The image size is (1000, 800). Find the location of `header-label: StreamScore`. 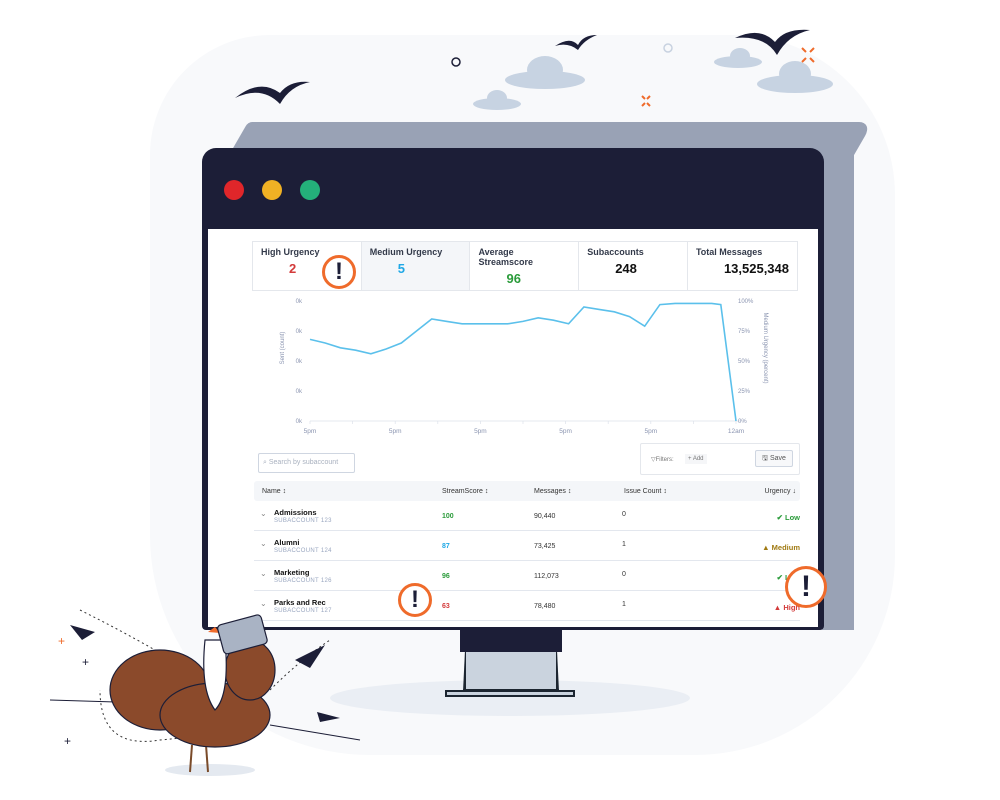

header-label: StreamScore is located at coordinates (462, 491).